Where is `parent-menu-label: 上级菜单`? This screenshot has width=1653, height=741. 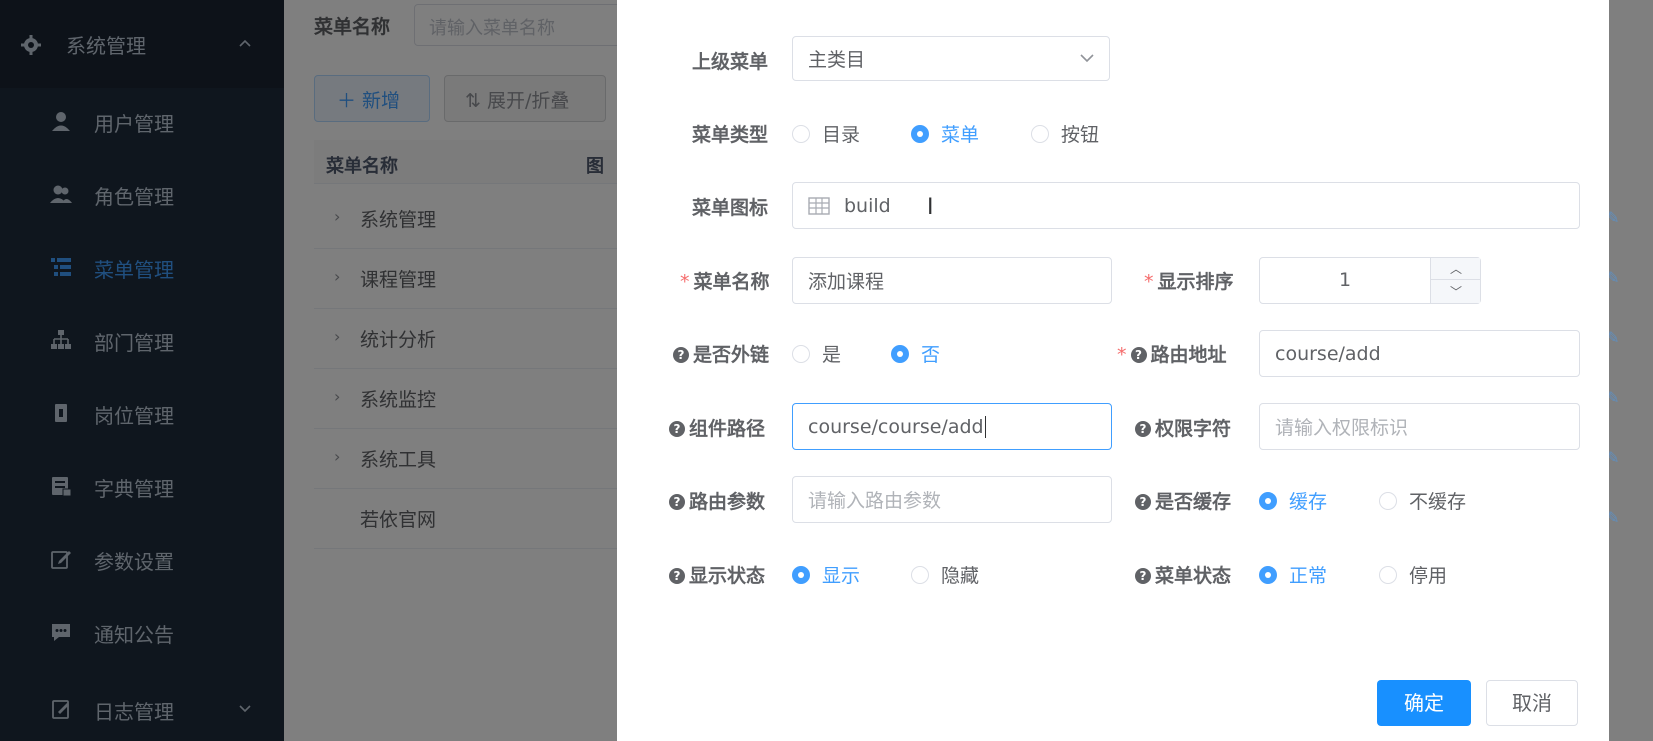
parent-menu-label: 上级菜单 is located at coordinates (730, 62).